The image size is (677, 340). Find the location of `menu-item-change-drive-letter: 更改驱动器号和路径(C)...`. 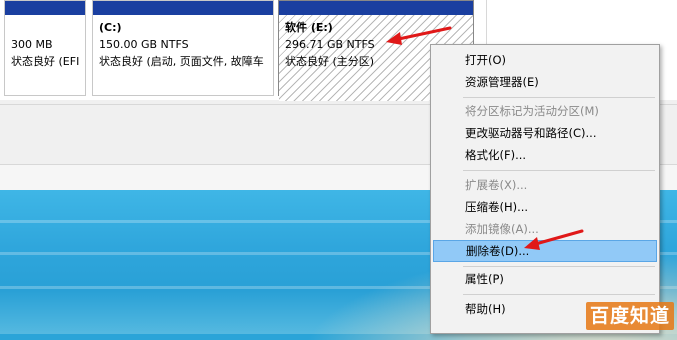

menu-item-change-drive-letter: 更改驱动器号和路径(C)... is located at coordinates (545, 133).